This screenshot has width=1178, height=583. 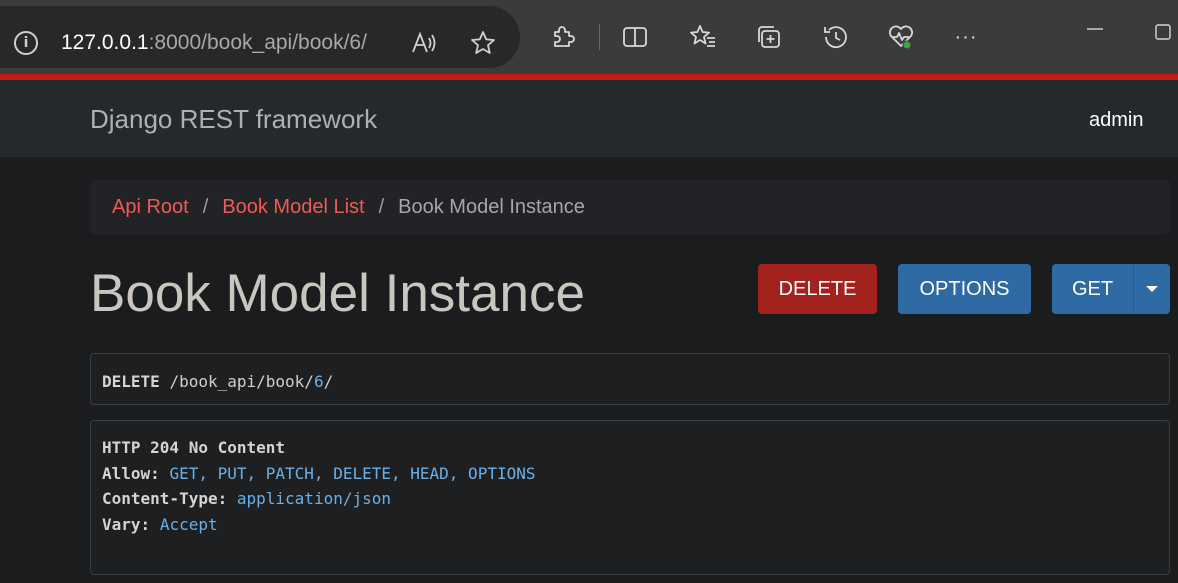 What do you see at coordinates (131, 473) in the screenshot?
I see `header-key: Allow:` at bounding box center [131, 473].